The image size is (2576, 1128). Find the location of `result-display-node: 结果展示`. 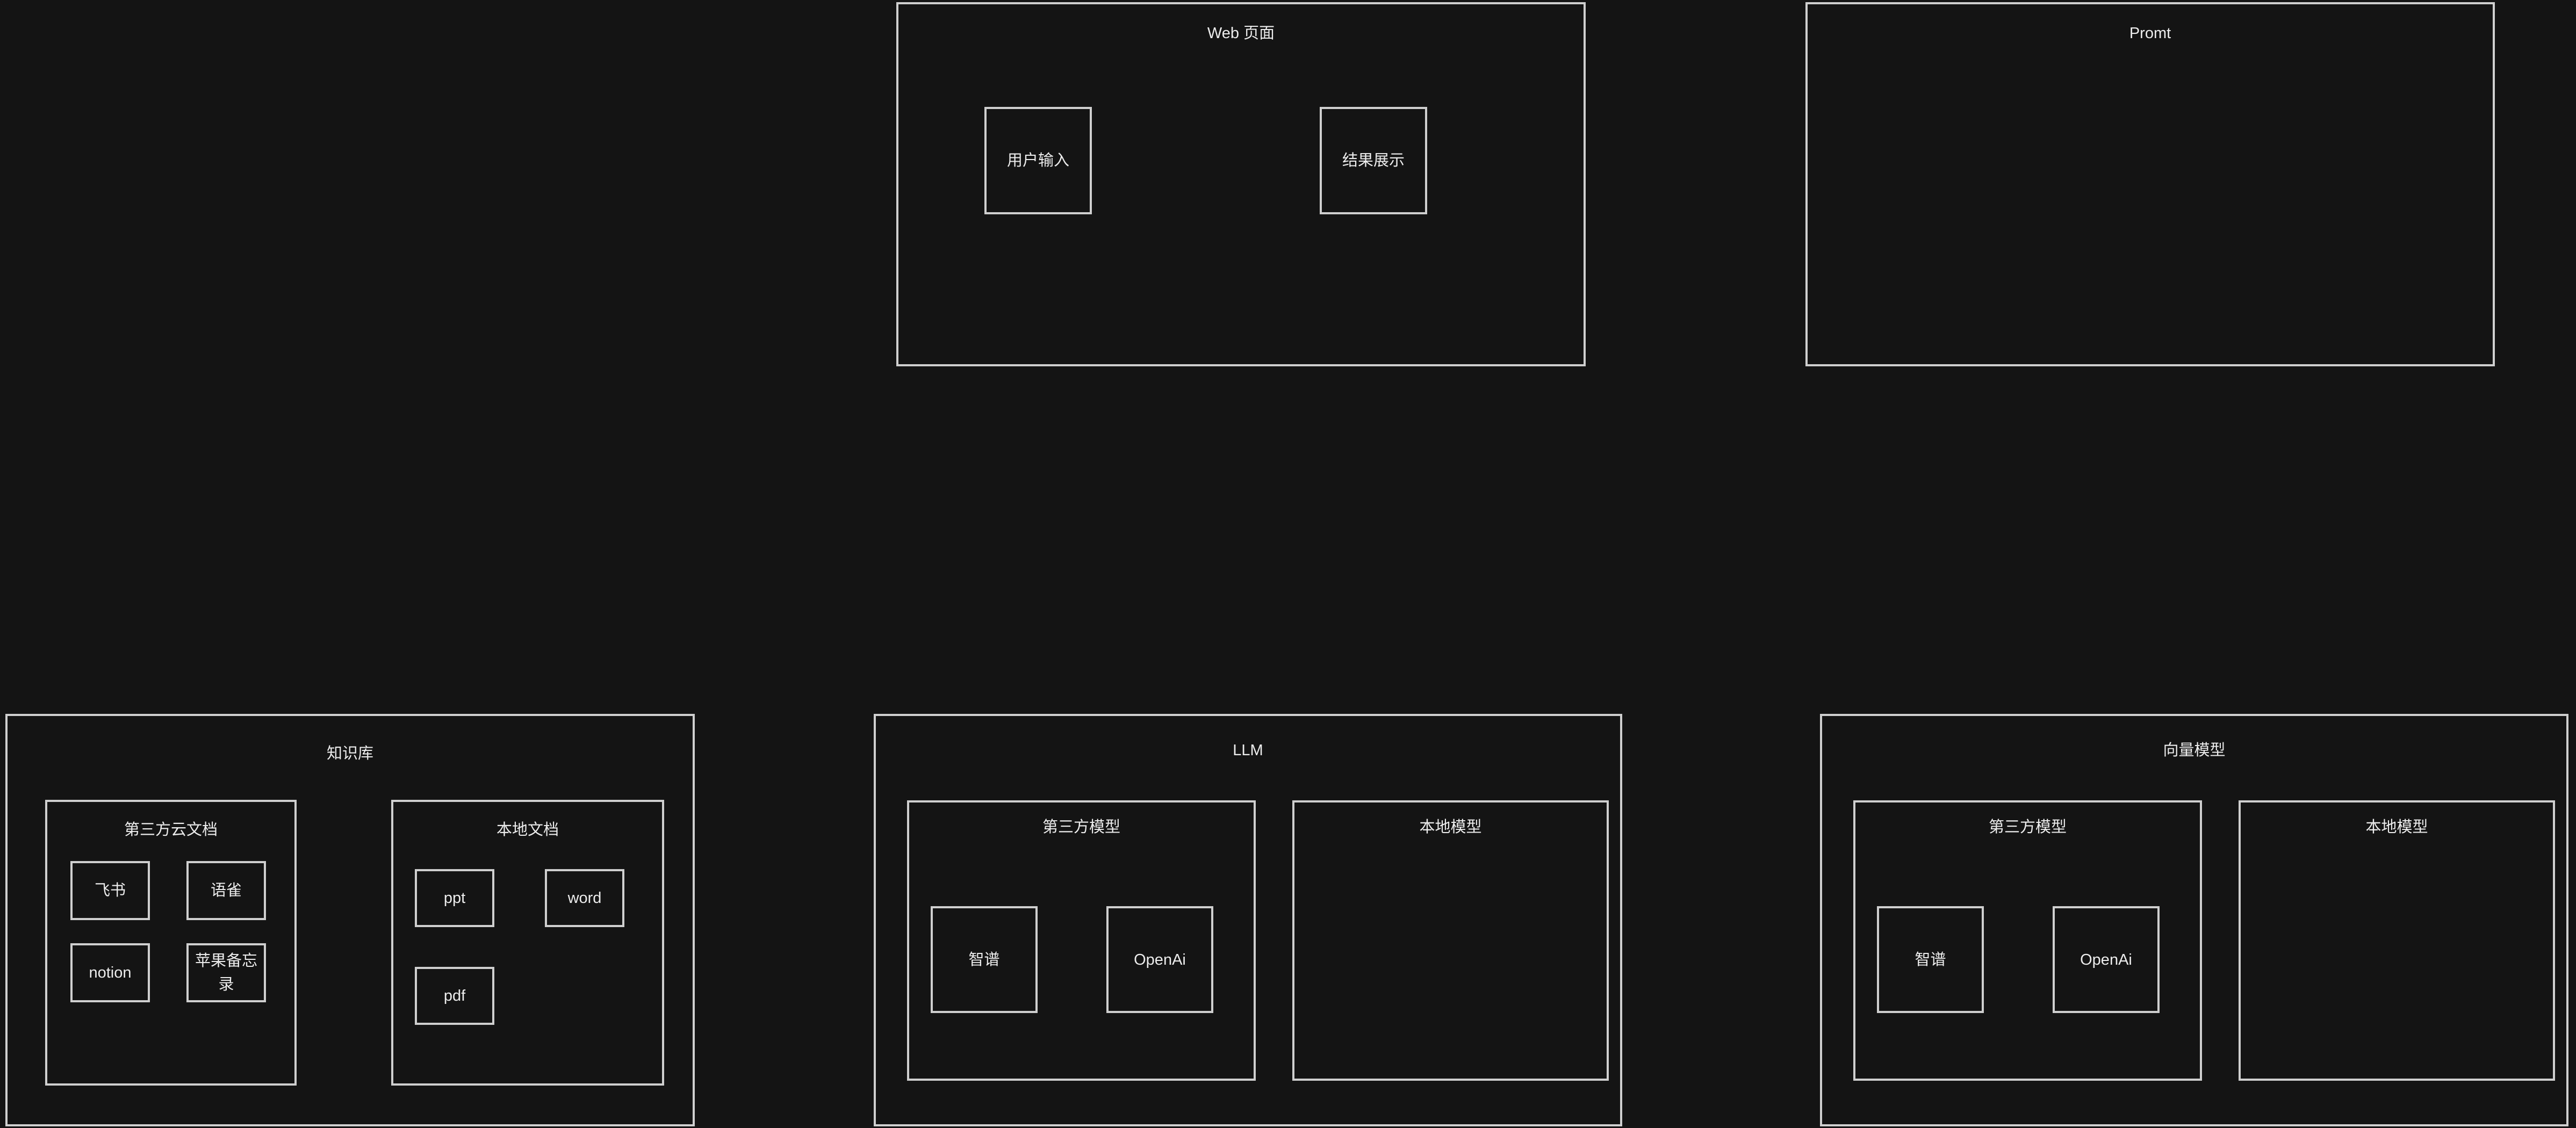

result-display-node: 结果展示 is located at coordinates (1373, 160).